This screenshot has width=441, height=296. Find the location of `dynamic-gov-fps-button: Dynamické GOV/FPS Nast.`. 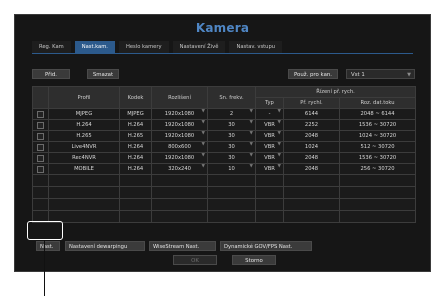

dynamic-gov-fps-button: Dynamické GOV/FPS Nast. is located at coordinates (266, 246).